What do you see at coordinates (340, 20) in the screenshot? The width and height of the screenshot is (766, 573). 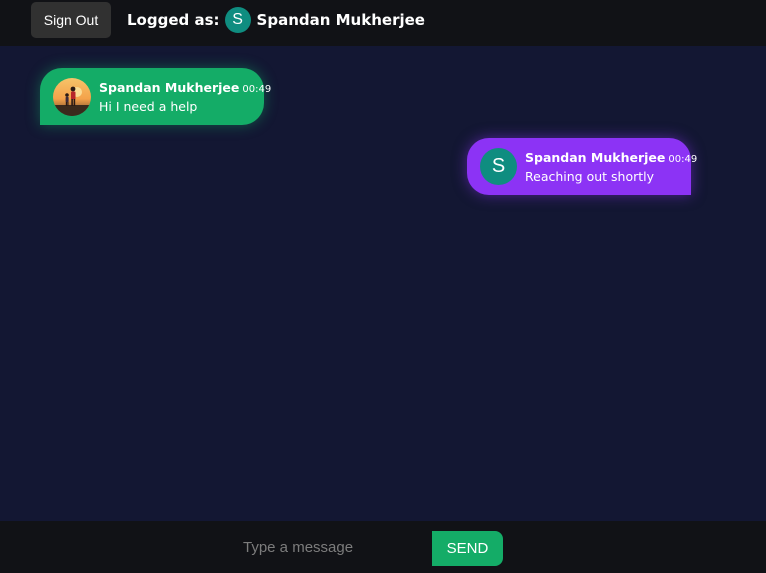 I see `user-name: Spandan Mukherjee` at bounding box center [340, 20].